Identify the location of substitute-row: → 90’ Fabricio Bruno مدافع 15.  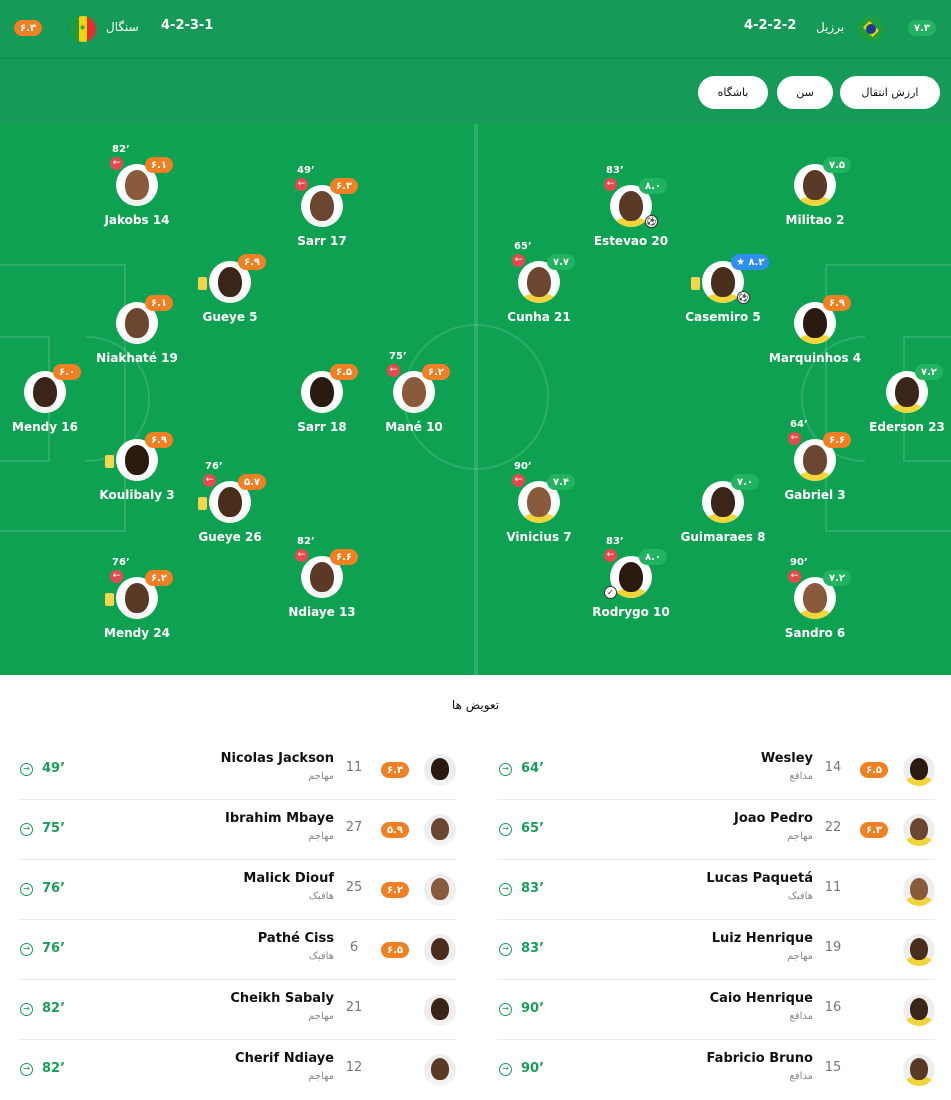
(716, 1070).